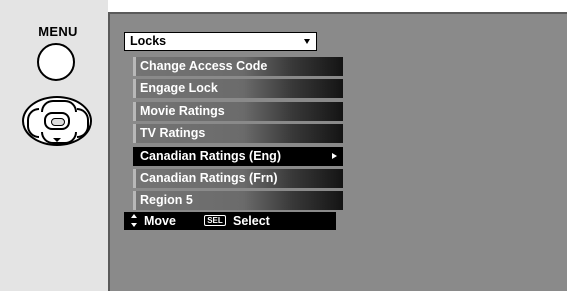 This screenshot has width=567, height=291. Describe the element at coordinates (83, 123) in the screenshot. I see `dpad-right-icon` at that location.